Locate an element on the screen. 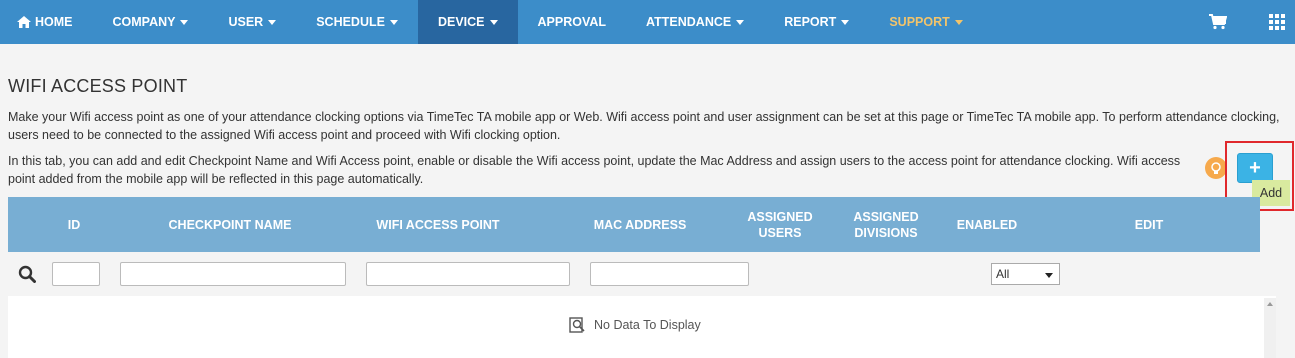 This screenshot has width=1295, height=358. nav-home: HOME is located at coordinates (46, 22).